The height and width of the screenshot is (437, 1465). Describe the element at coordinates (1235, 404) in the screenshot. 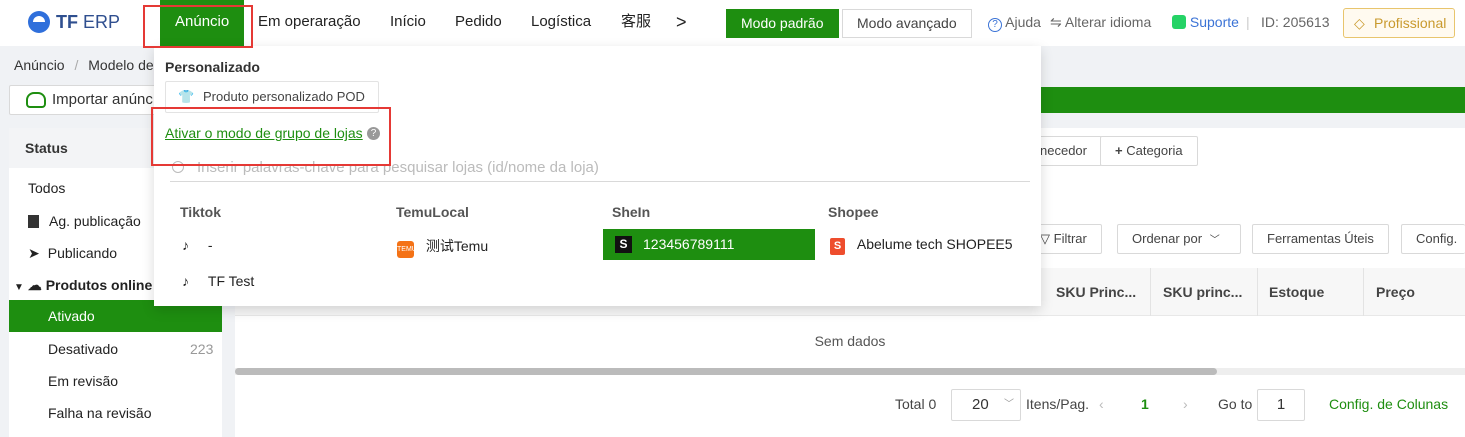

I see `goto-label: Go to` at that location.